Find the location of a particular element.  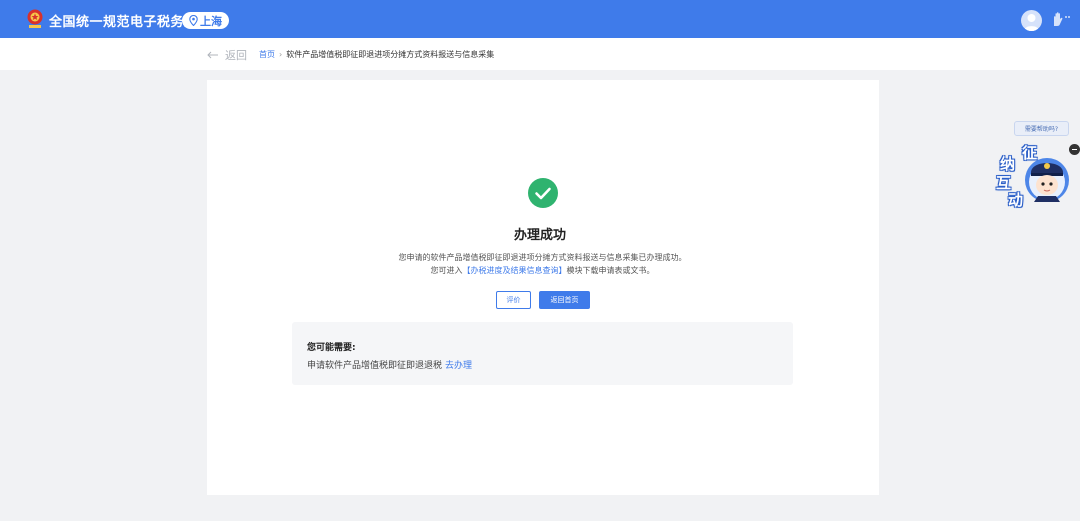

assistant-char-1: 征 is located at coordinates (1030, 153).